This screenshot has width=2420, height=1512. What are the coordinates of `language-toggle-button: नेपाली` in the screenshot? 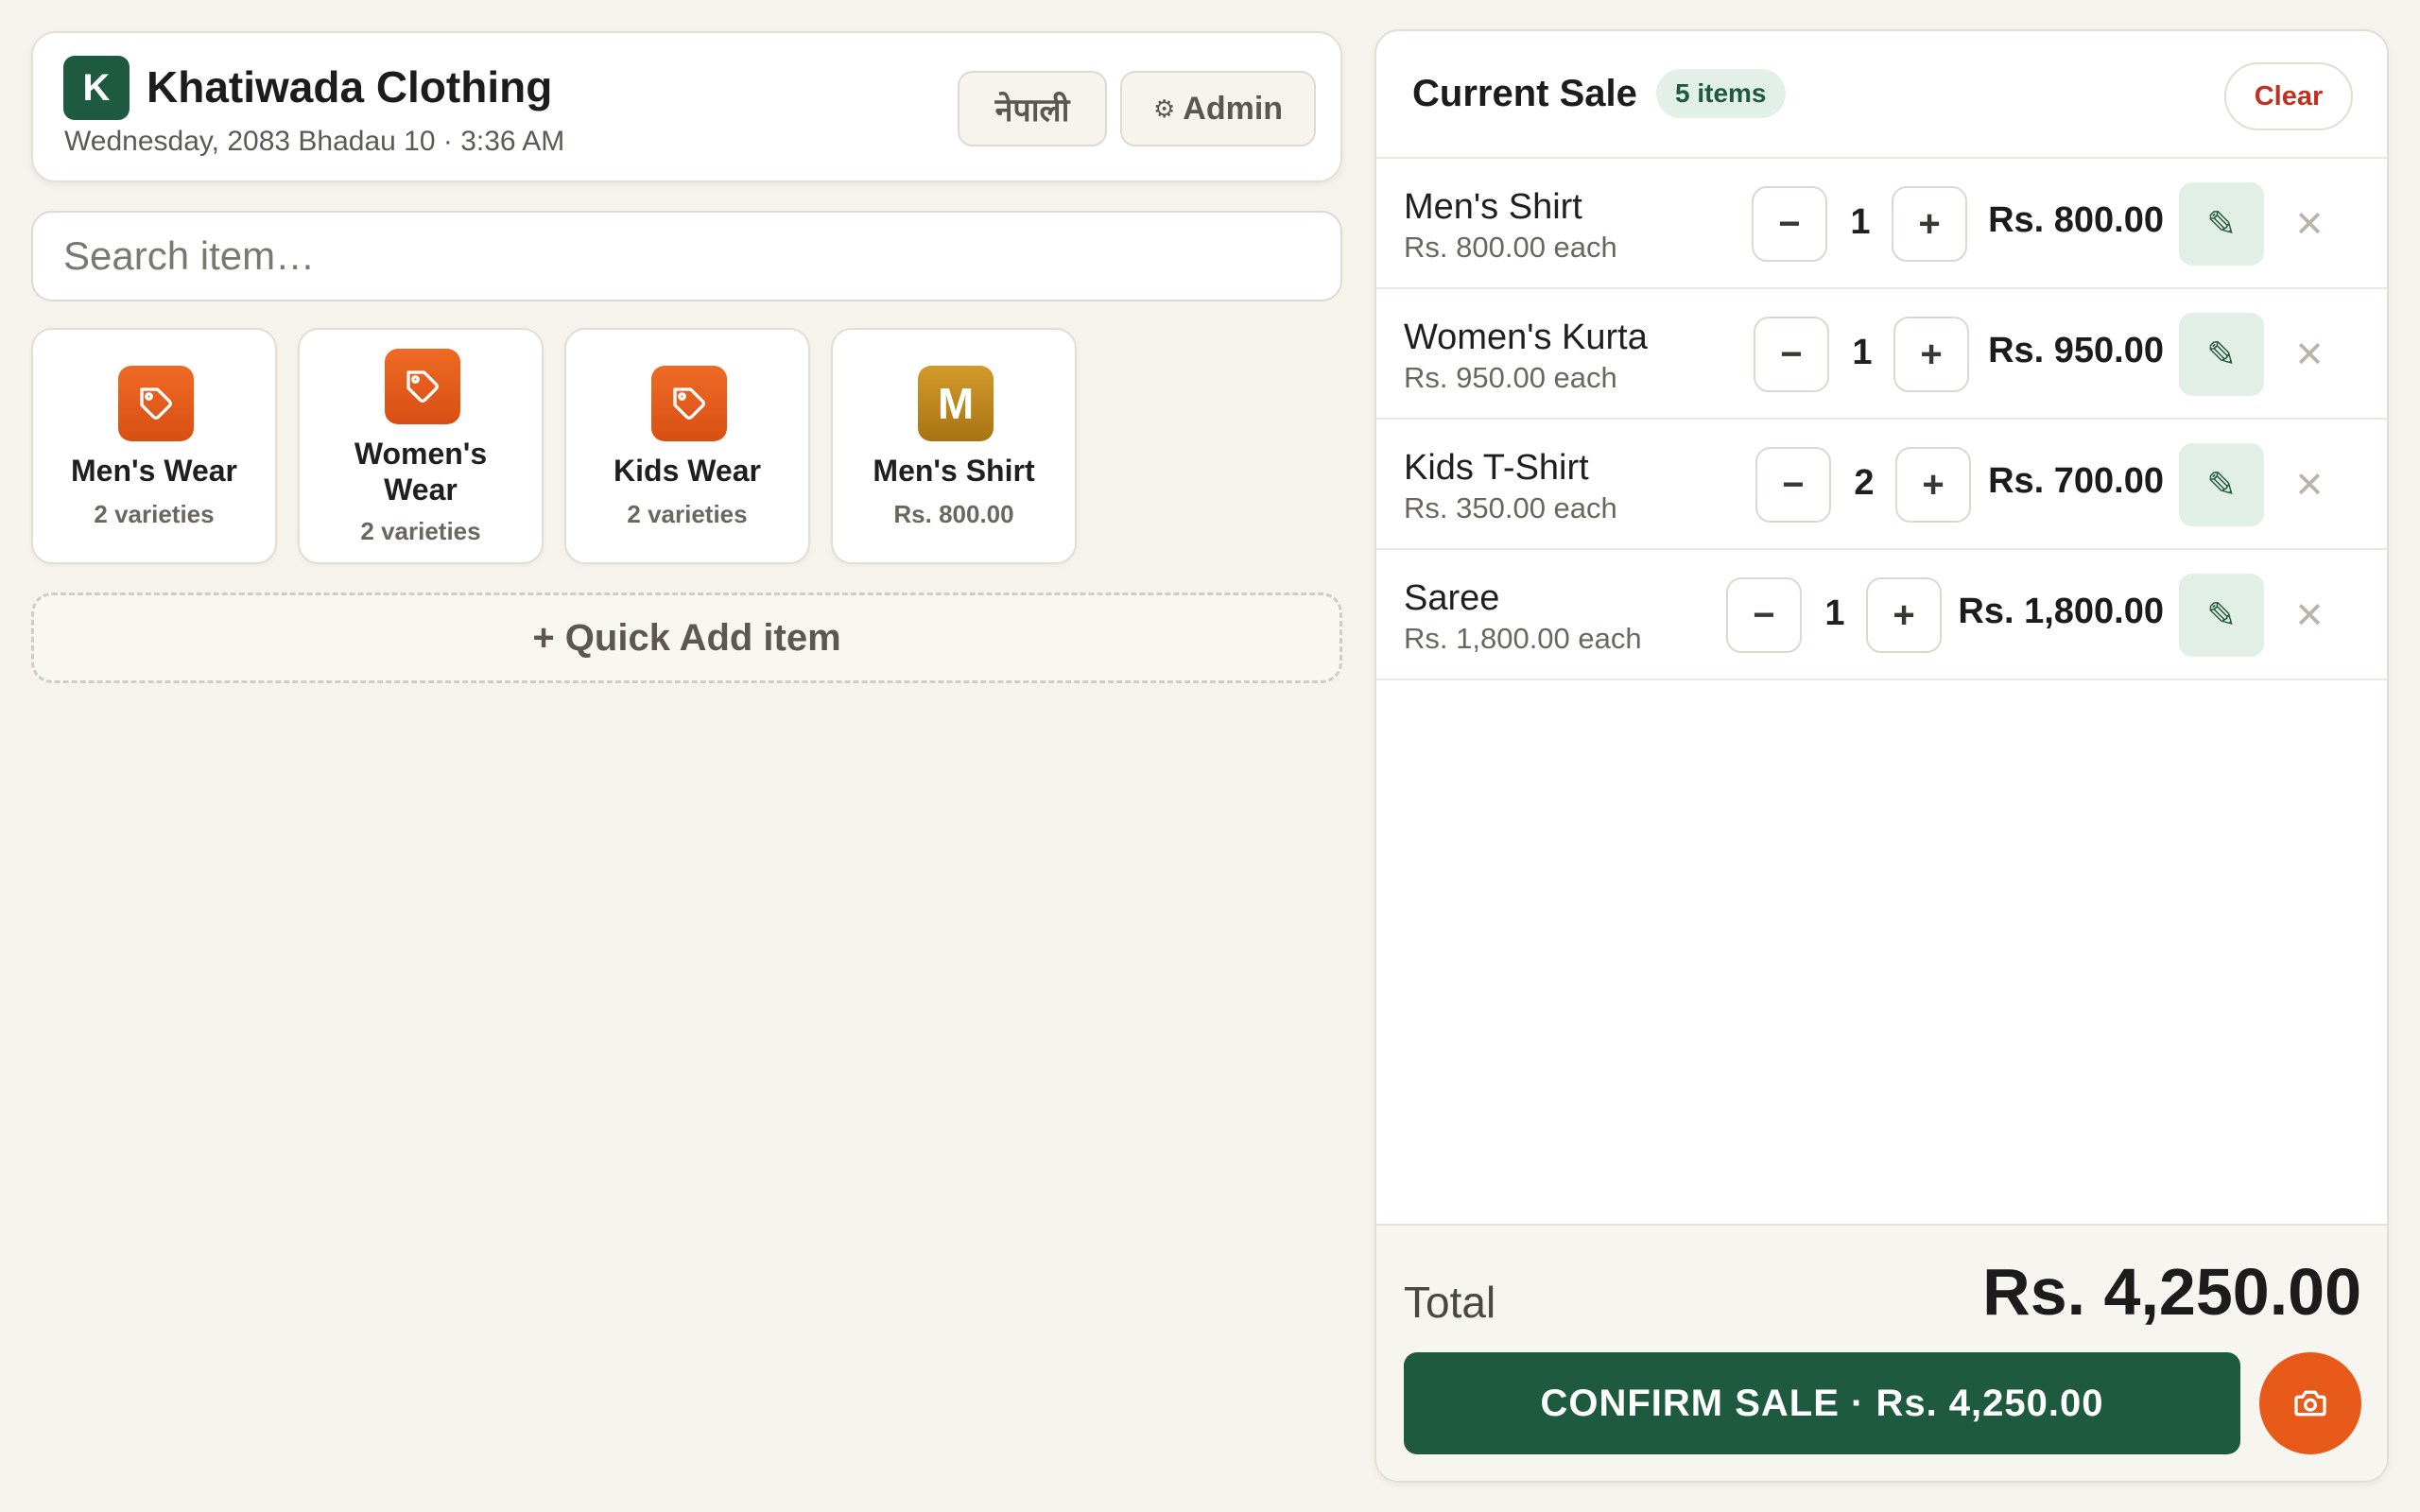 It's located at (1032, 108).